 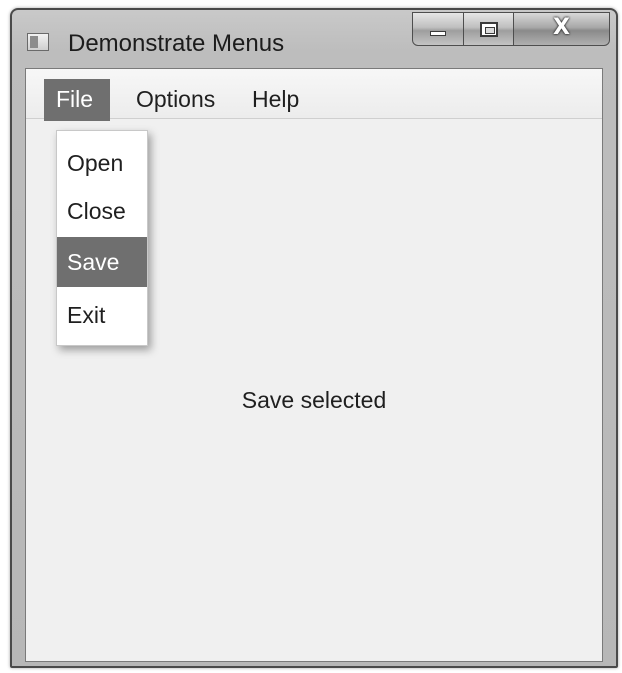 What do you see at coordinates (102, 163) in the screenshot?
I see `menu-item-open: Open` at bounding box center [102, 163].